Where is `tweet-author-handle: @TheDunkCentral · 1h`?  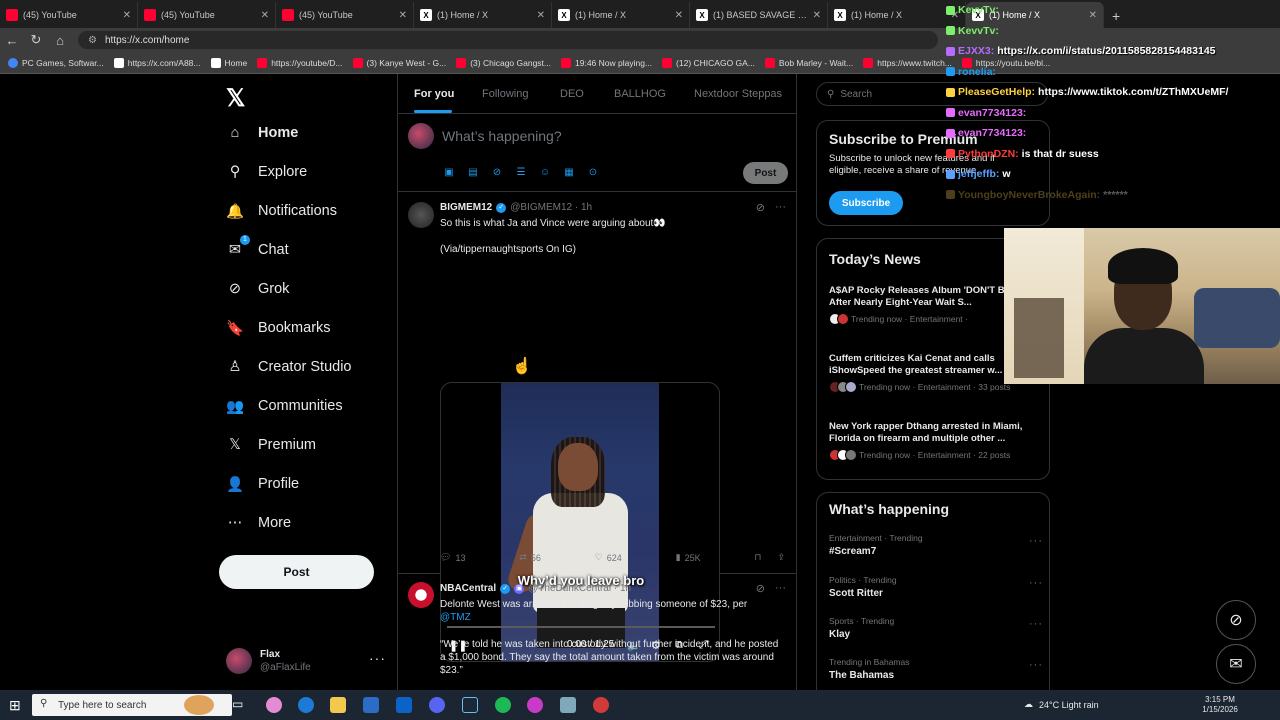 tweet-author-handle: @TheDunkCentral · 1h is located at coordinates (579, 588).